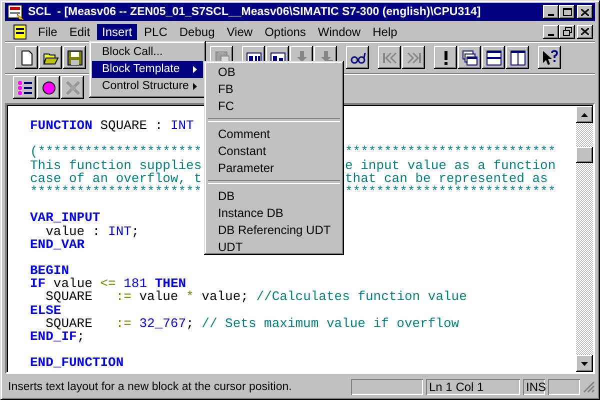 The height and width of the screenshot is (400, 600). Describe the element at coordinates (150, 386) in the screenshot. I see `status-message: Inserts text layout for a new block at the cursor position.` at that location.